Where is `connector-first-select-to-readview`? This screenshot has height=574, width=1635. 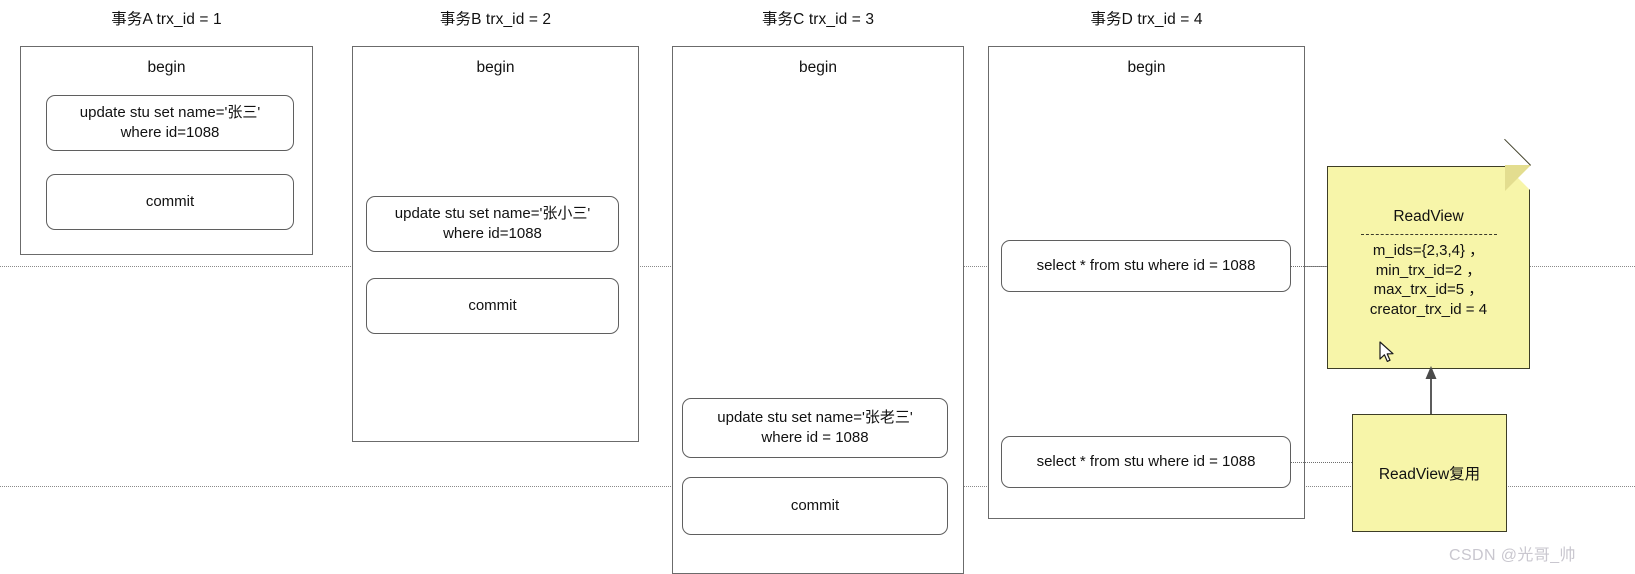
connector-first-select-to-readview is located at coordinates (1309, 266).